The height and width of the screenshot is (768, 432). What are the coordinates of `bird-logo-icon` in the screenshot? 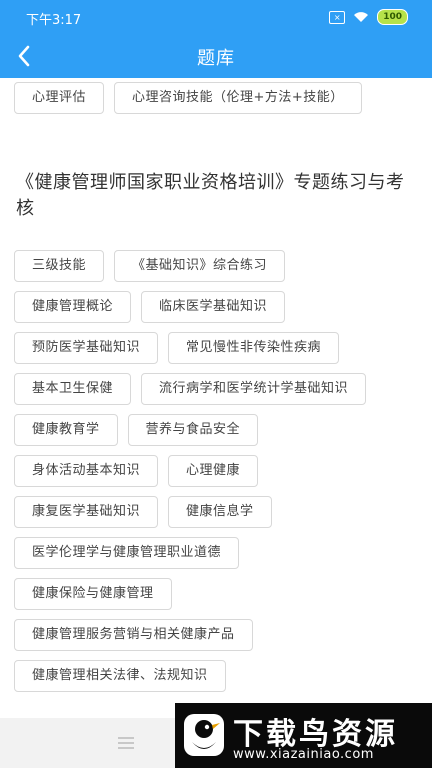 It's located at (204, 735).